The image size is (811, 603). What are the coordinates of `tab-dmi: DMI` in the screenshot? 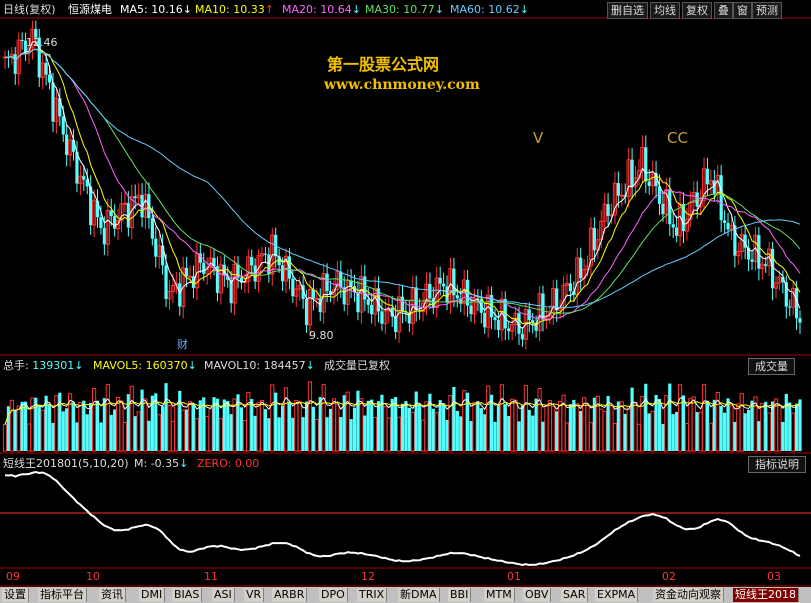 It's located at (152, 595).